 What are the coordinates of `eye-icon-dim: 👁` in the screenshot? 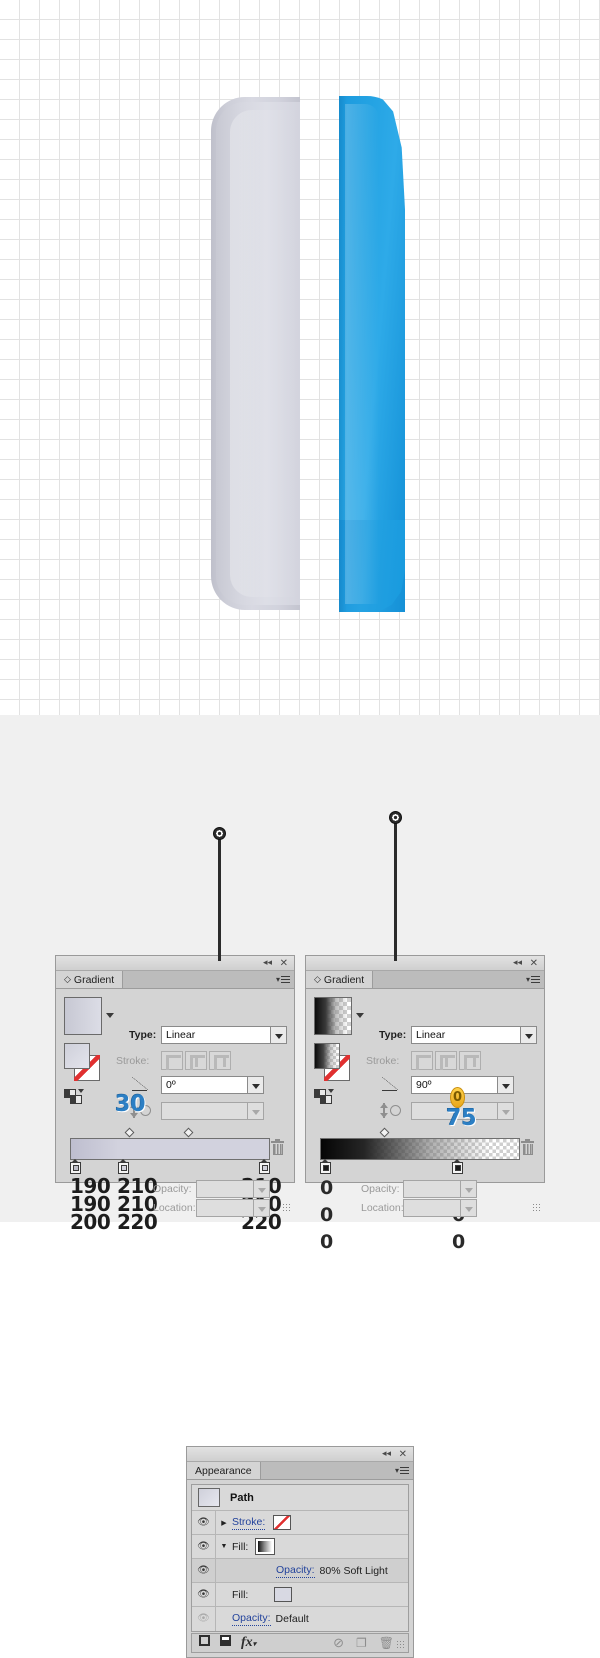 It's located at (204, 1619).